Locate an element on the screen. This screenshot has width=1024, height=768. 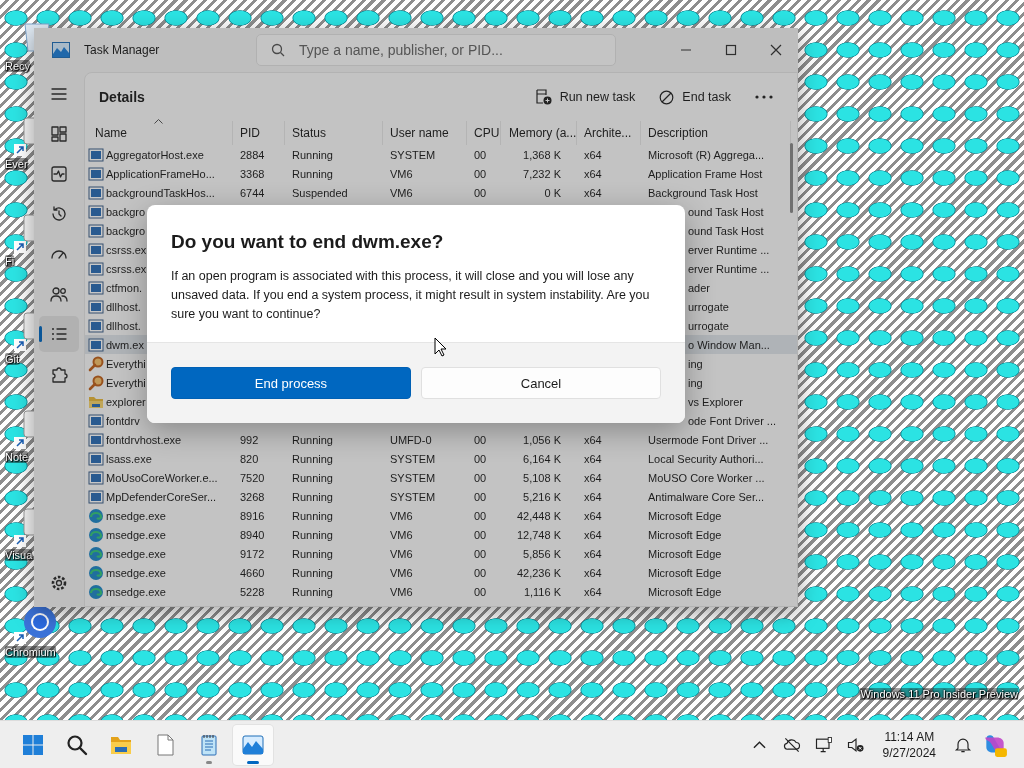
table-cell-text: 820 is located at coordinates (249, 459).